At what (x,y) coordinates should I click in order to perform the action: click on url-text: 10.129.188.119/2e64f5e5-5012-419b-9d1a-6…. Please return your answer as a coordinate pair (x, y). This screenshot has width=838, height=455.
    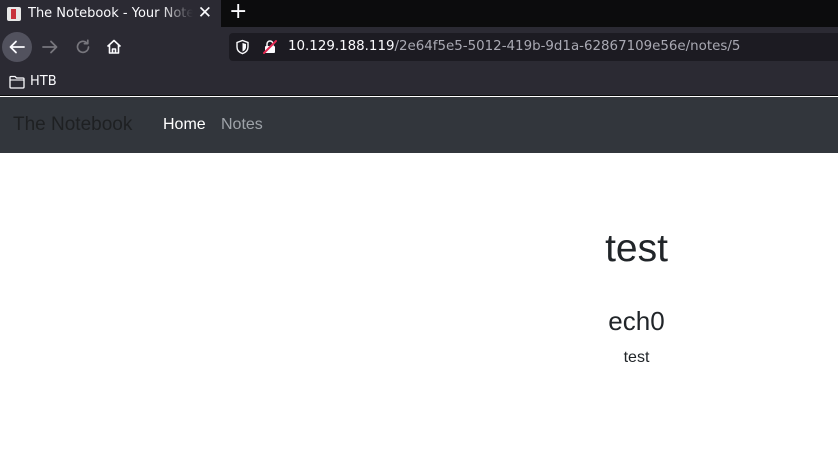
    Looking at the image, I should click on (514, 46).